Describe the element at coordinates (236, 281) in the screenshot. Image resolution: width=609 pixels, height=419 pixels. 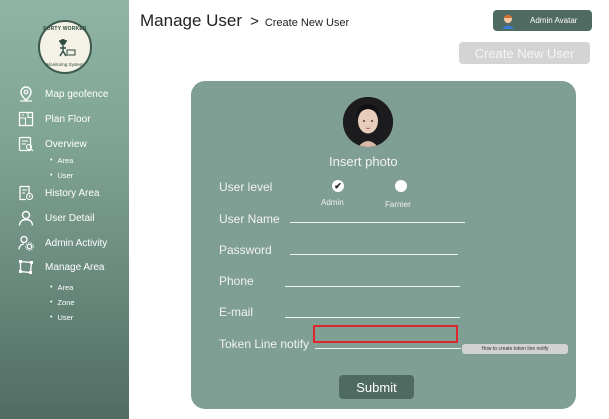
I see `phone-label: Phone` at that location.